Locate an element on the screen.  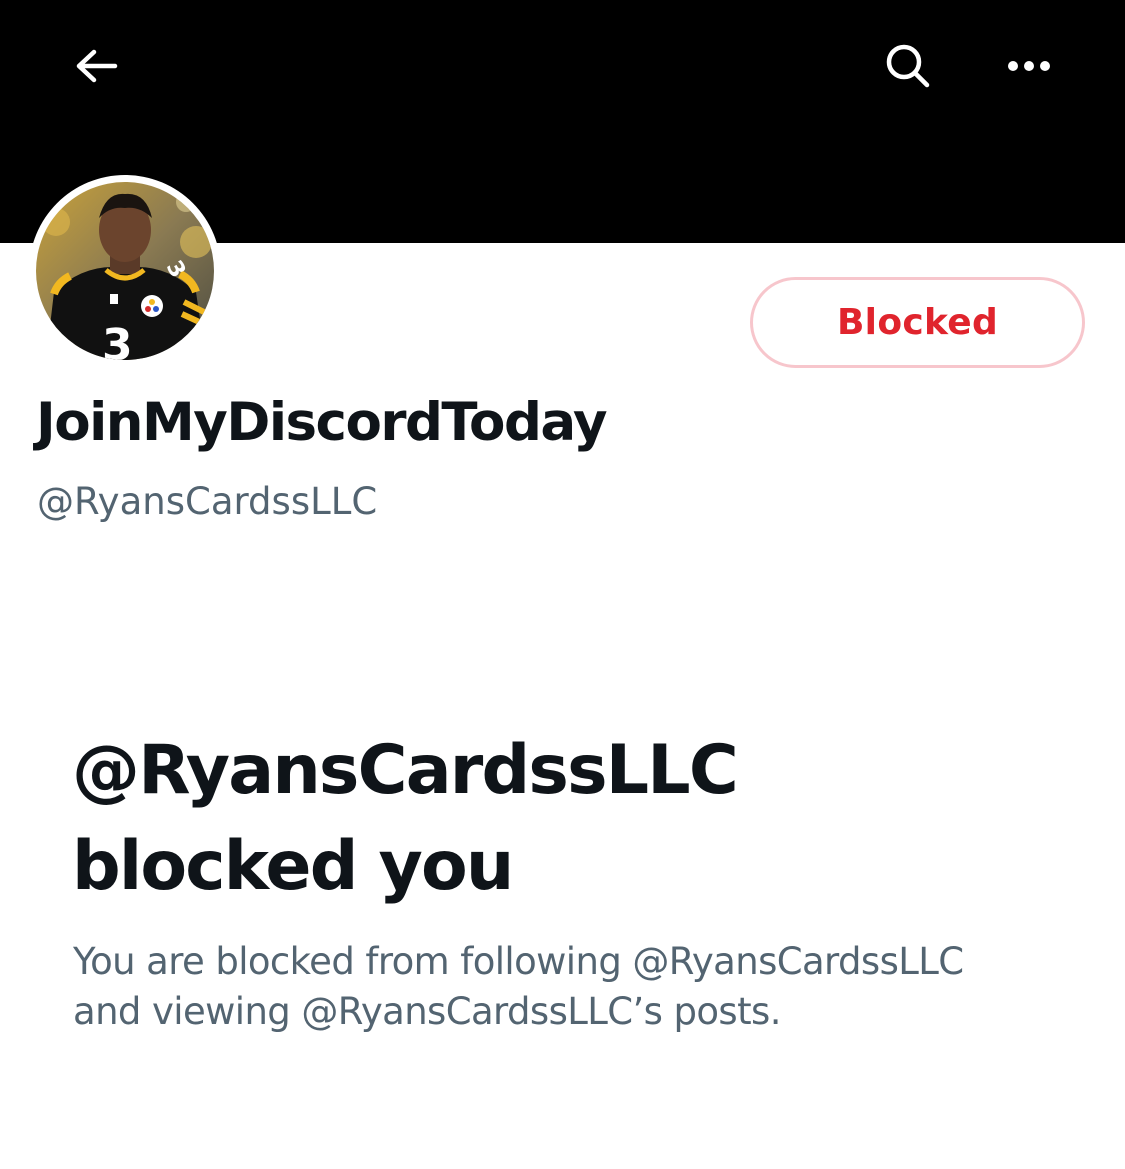
search-icon is located at coordinates (908, 66).